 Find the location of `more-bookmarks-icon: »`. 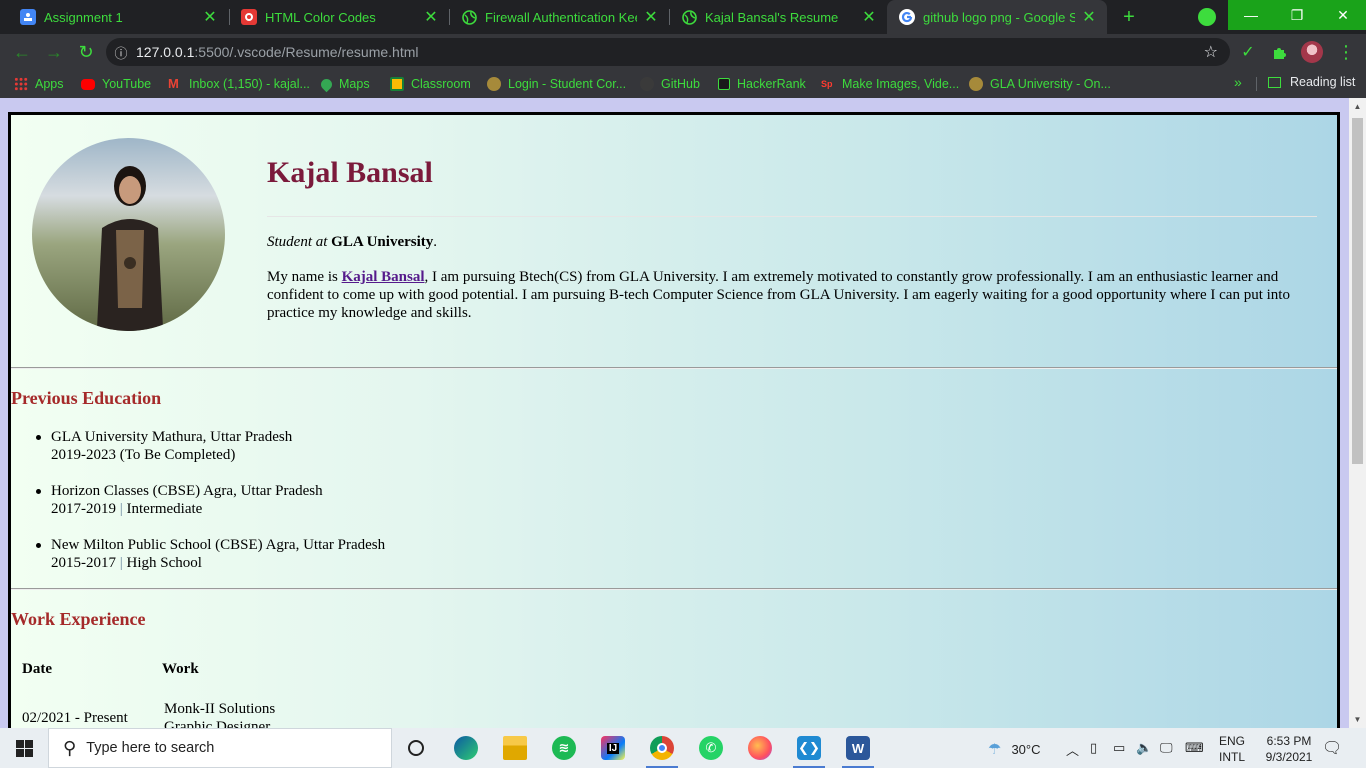

more-bookmarks-icon: » is located at coordinates (1238, 82).